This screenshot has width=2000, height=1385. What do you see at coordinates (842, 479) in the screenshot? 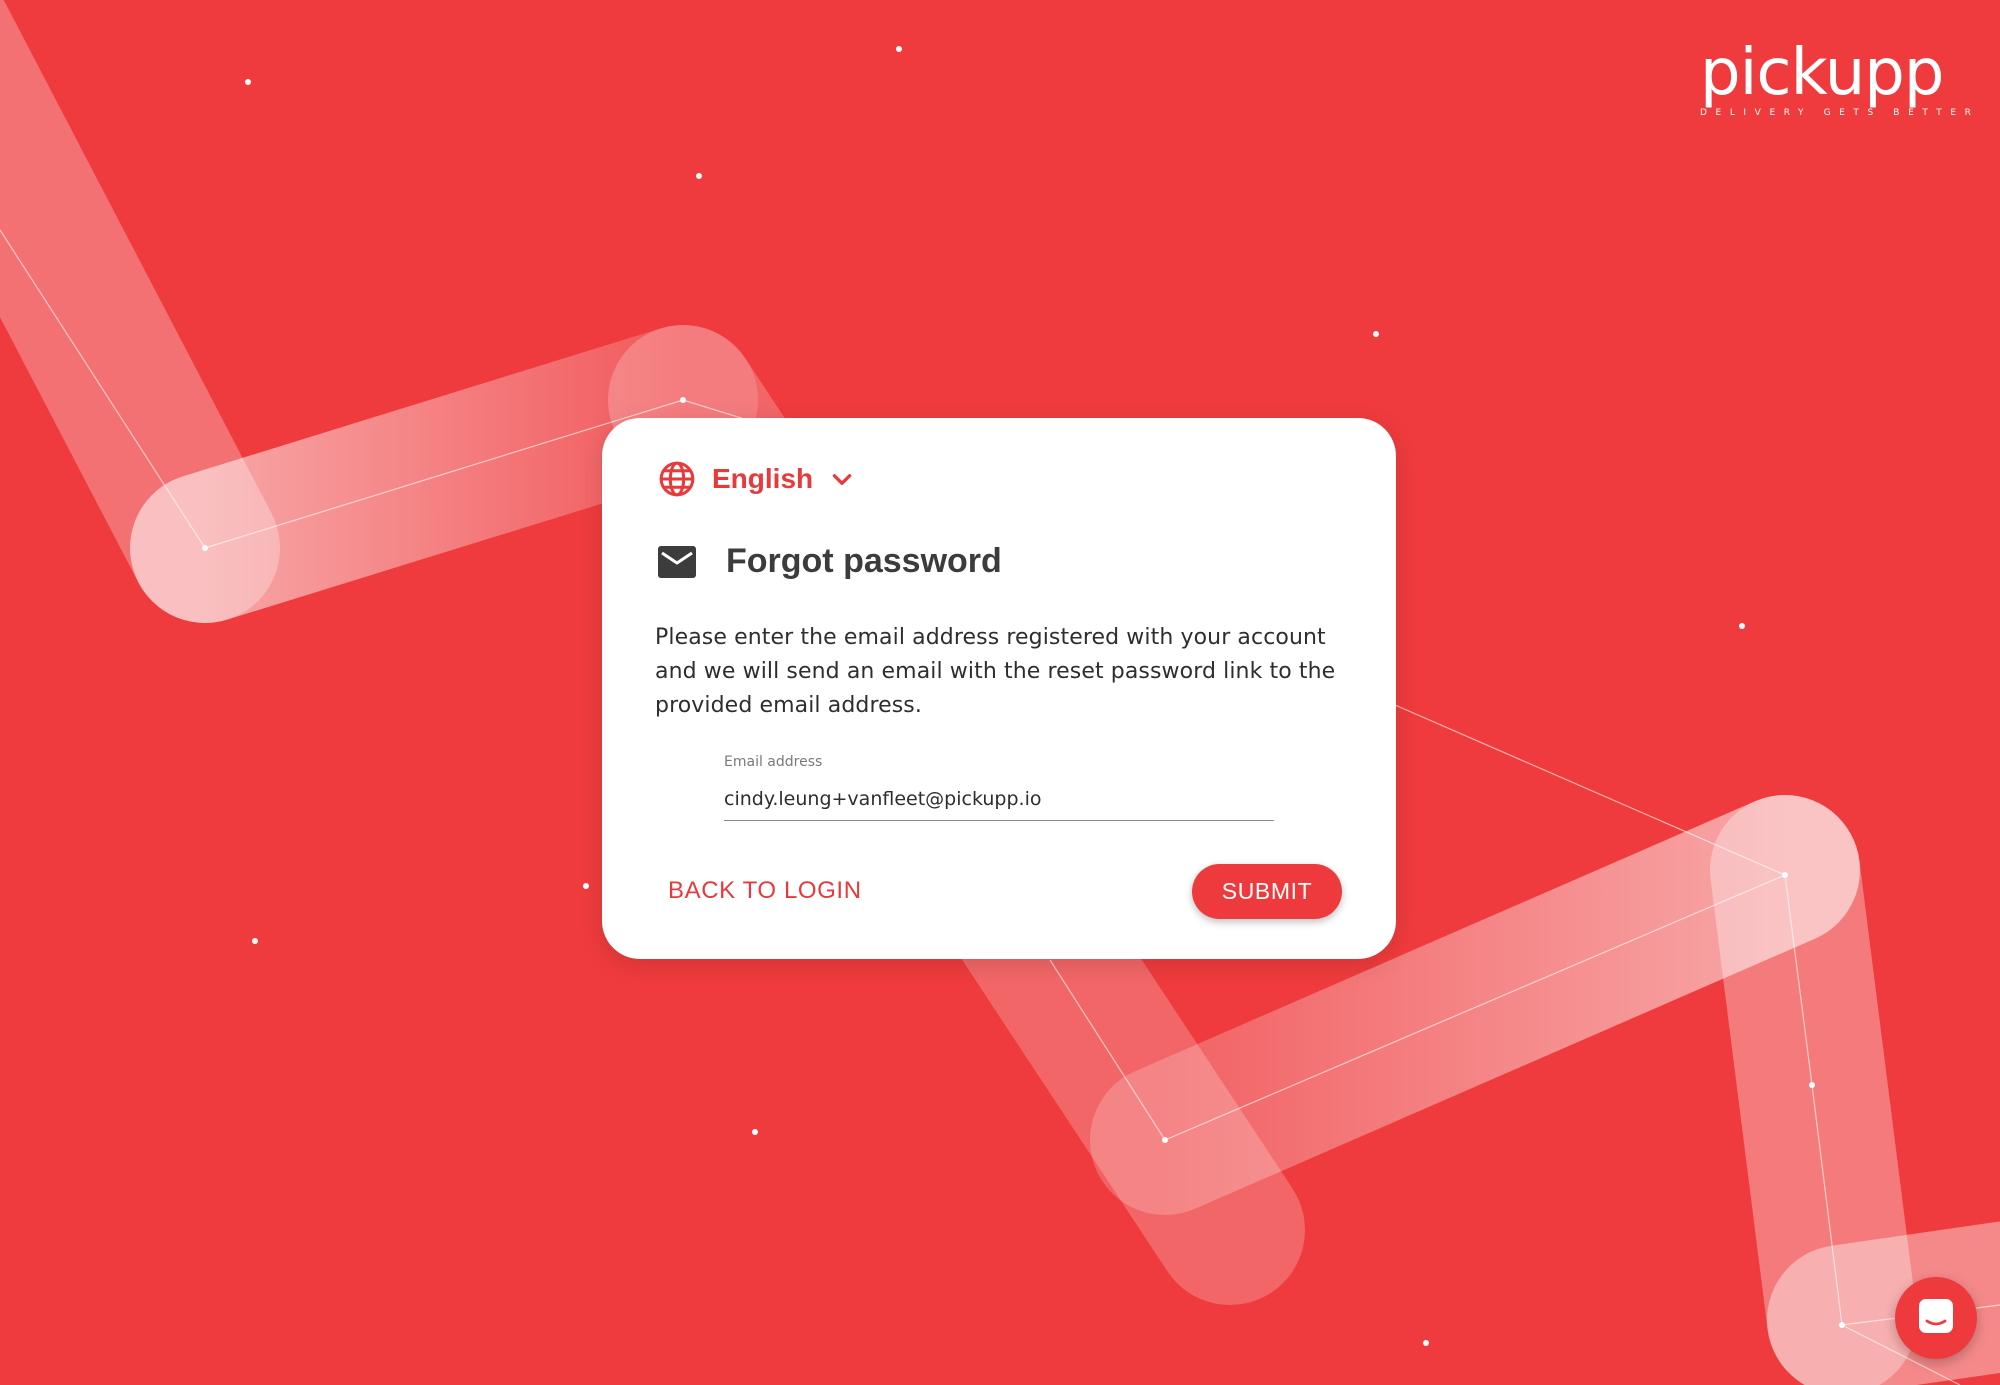
I see `chevron-down-icon` at bounding box center [842, 479].